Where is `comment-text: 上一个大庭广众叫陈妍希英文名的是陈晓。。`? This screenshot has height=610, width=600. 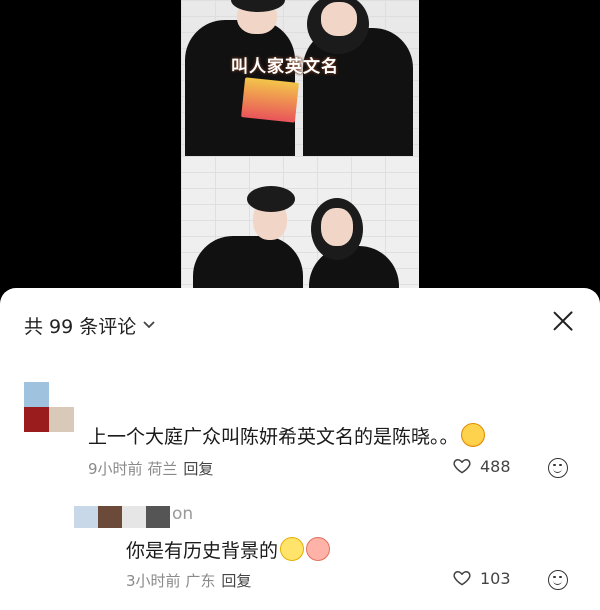
comment-text: 上一个大庭广众叫陈妍希英文名的是陈晓。。 is located at coordinates (286, 435).